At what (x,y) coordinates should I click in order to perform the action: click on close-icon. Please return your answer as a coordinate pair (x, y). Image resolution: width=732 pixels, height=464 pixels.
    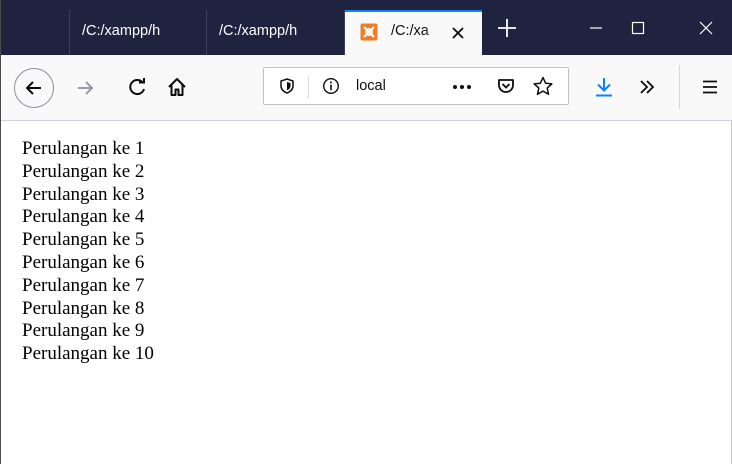
    Looking at the image, I should click on (706, 28).